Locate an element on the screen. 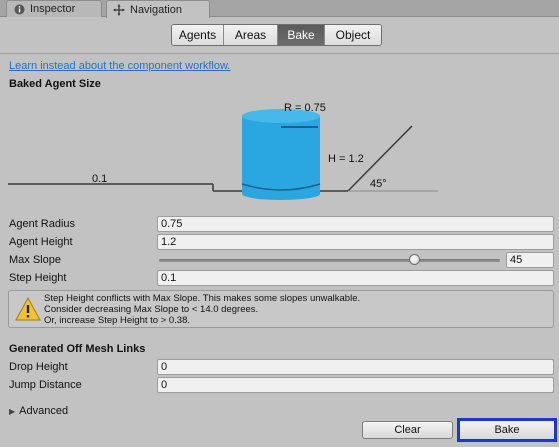  segmented-tabs: Agents Areas Bake Object is located at coordinates (276, 35).